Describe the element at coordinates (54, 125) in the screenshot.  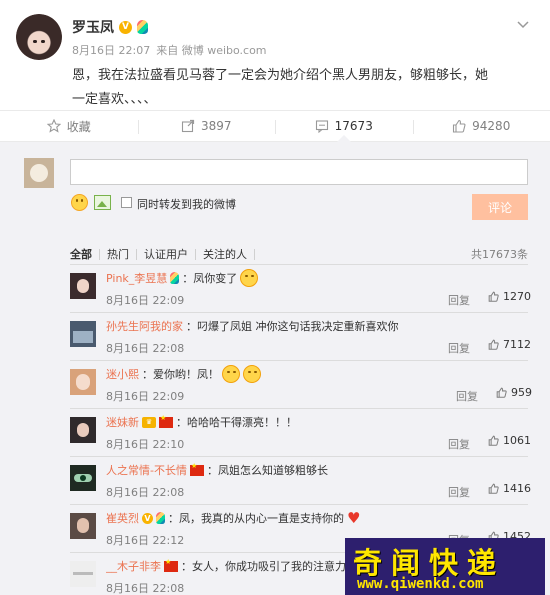
I see `star-icon` at that location.